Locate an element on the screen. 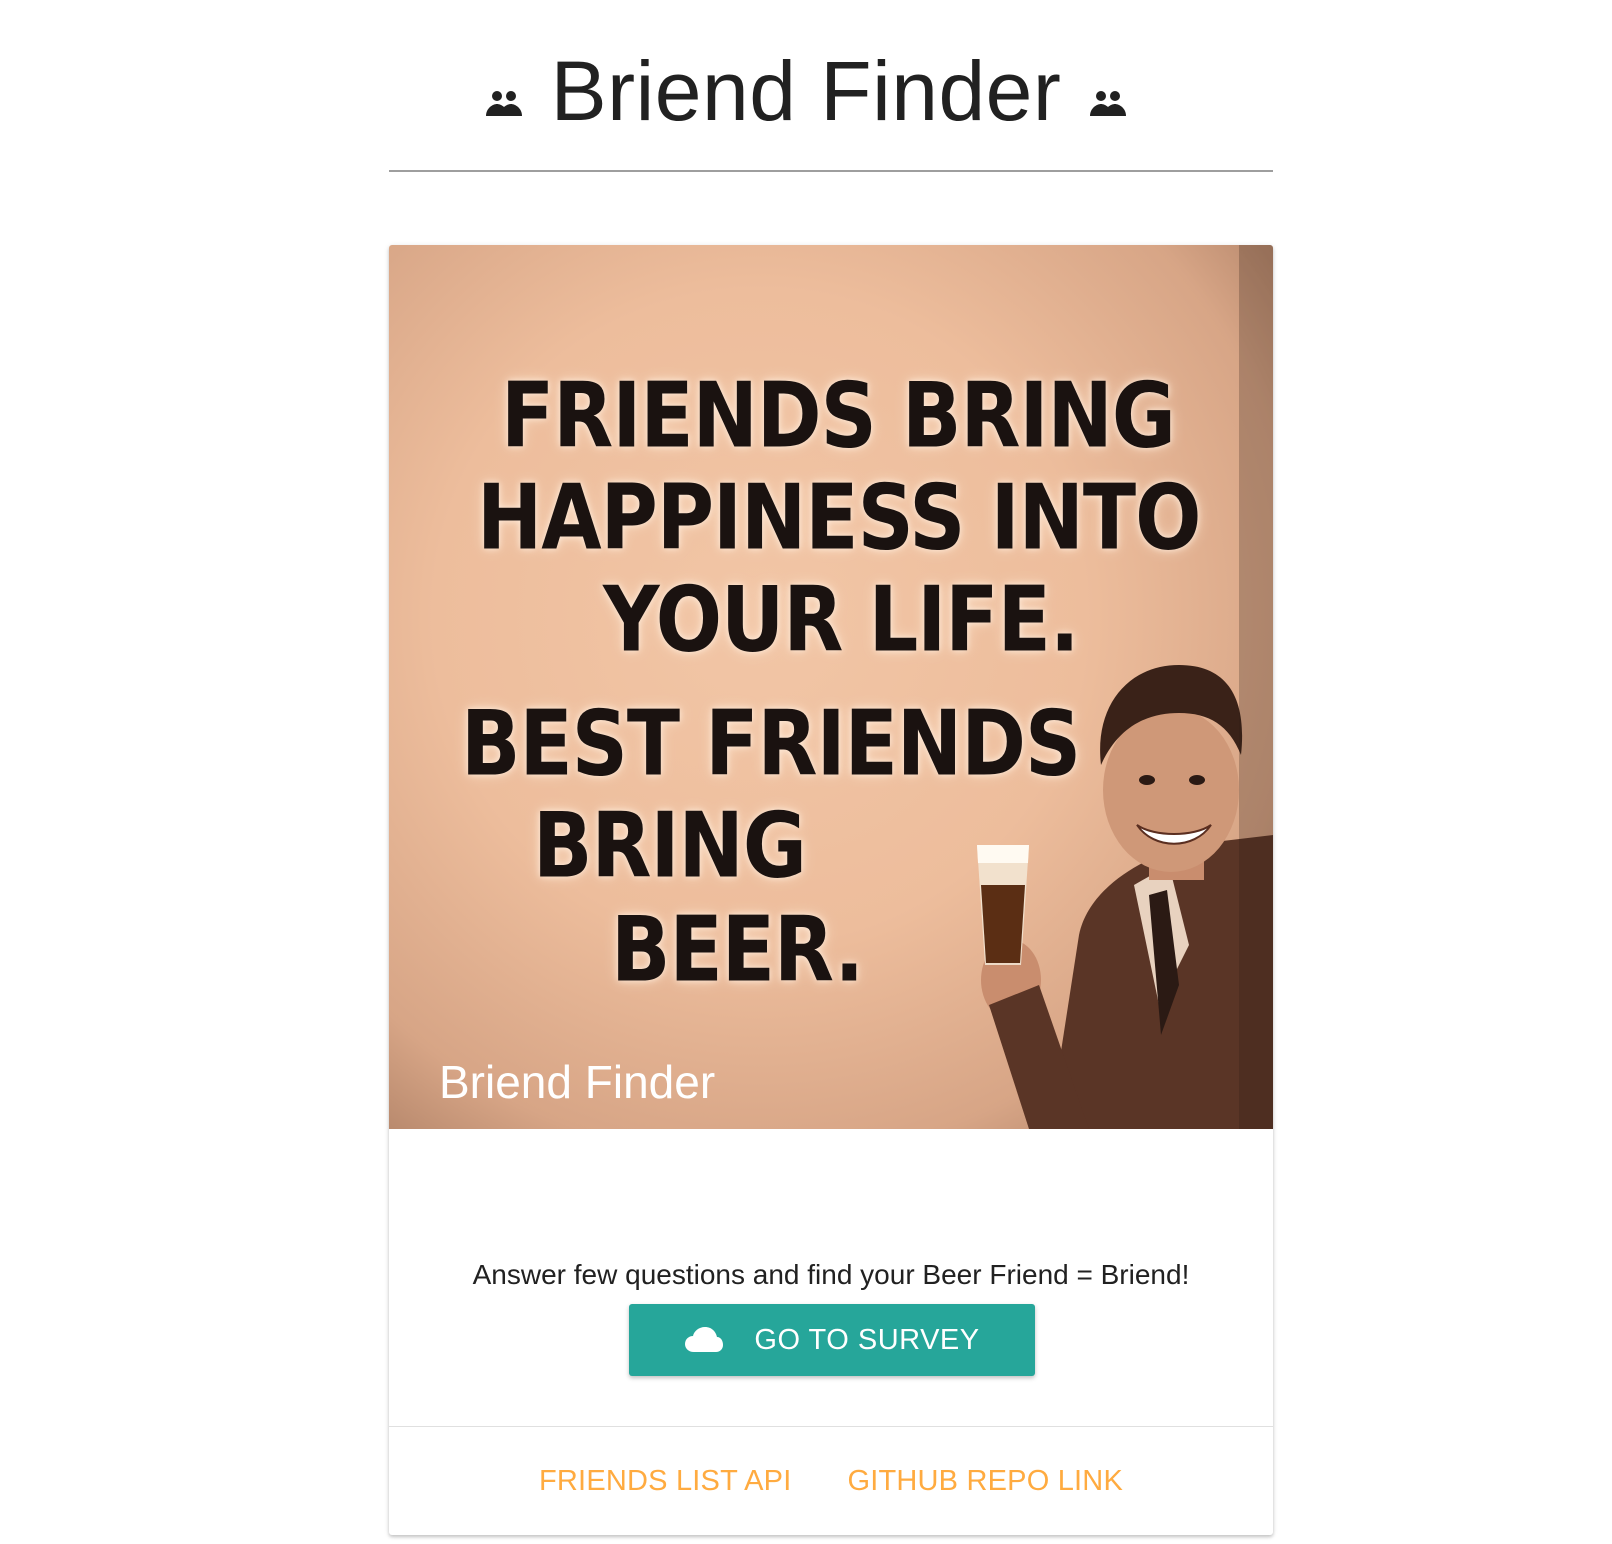  page-title: Briend Finder is located at coordinates (806, 90).